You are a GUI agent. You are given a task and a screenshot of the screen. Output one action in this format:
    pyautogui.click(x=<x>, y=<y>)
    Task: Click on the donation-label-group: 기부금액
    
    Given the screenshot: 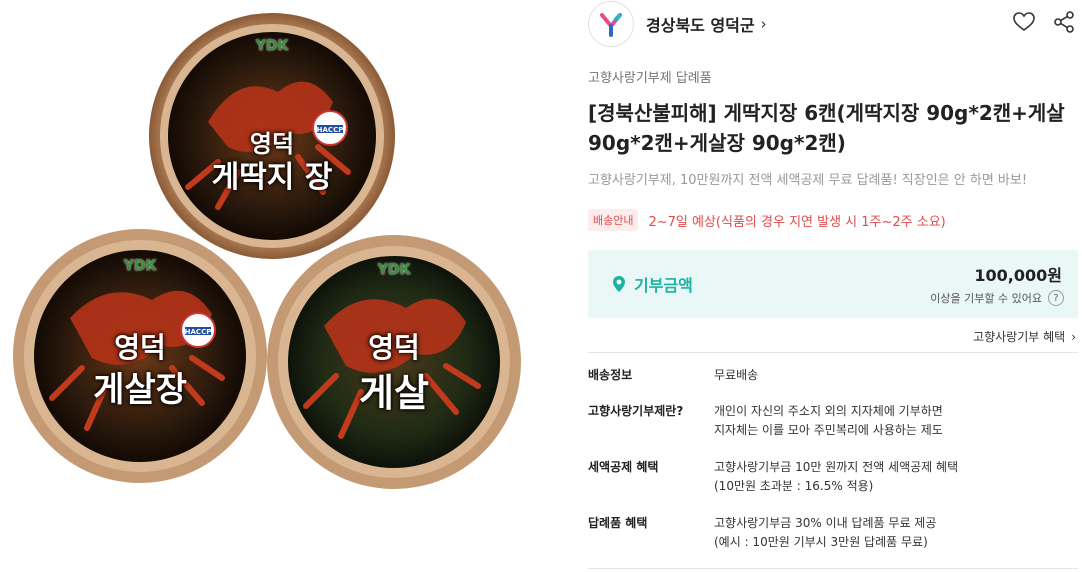 What is the action you would take?
    pyautogui.click(x=652, y=284)
    